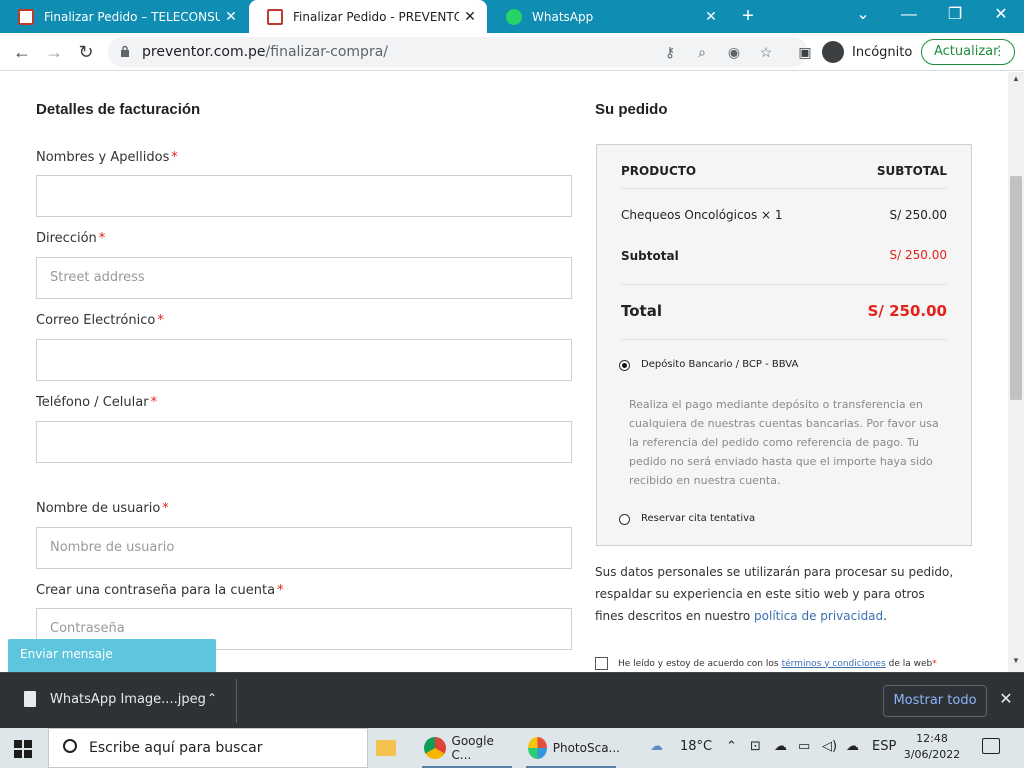 The width and height of the screenshot is (1024, 768). What do you see at coordinates (1006, 699) in the screenshot?
I see `close-download-bar-icon: ✕` at bounding box center [1006, 699].